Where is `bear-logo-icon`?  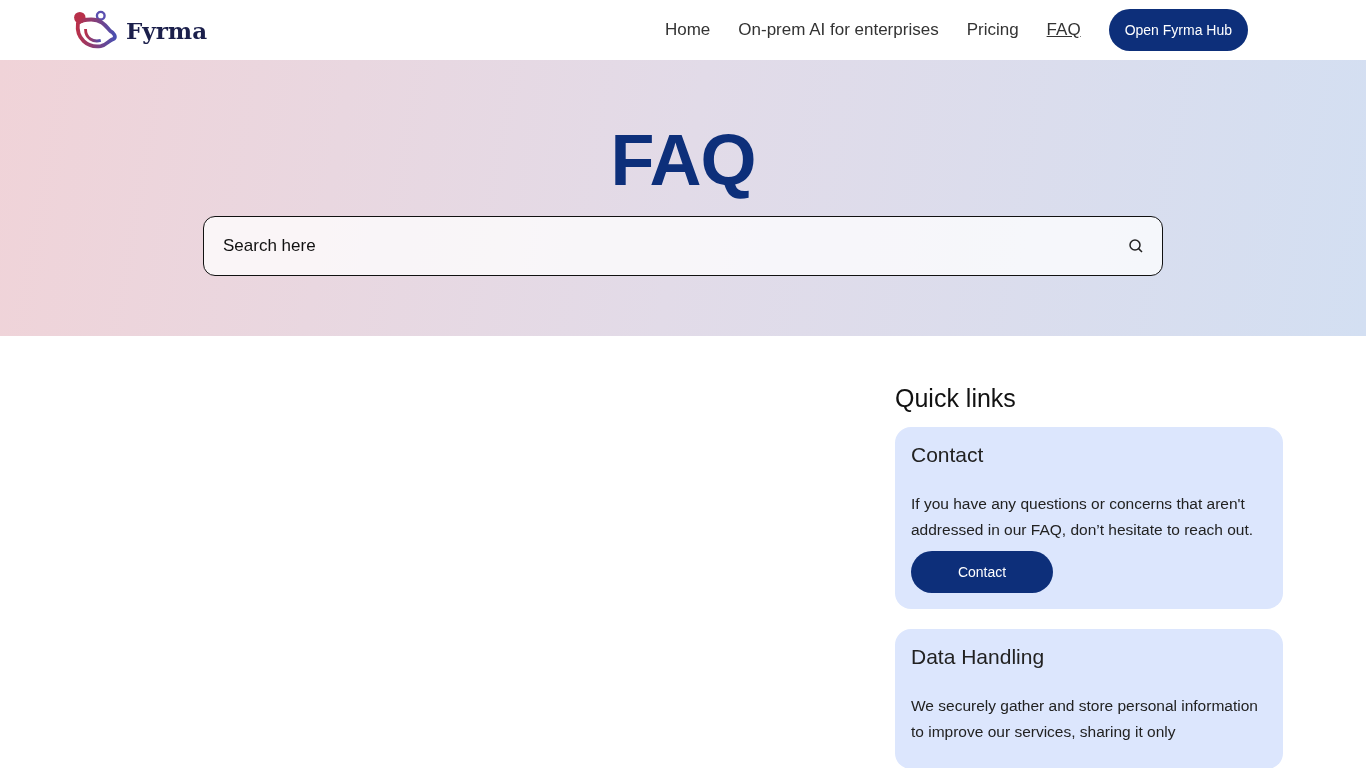
bear-logo-icon is located at coordinates (96, 30).